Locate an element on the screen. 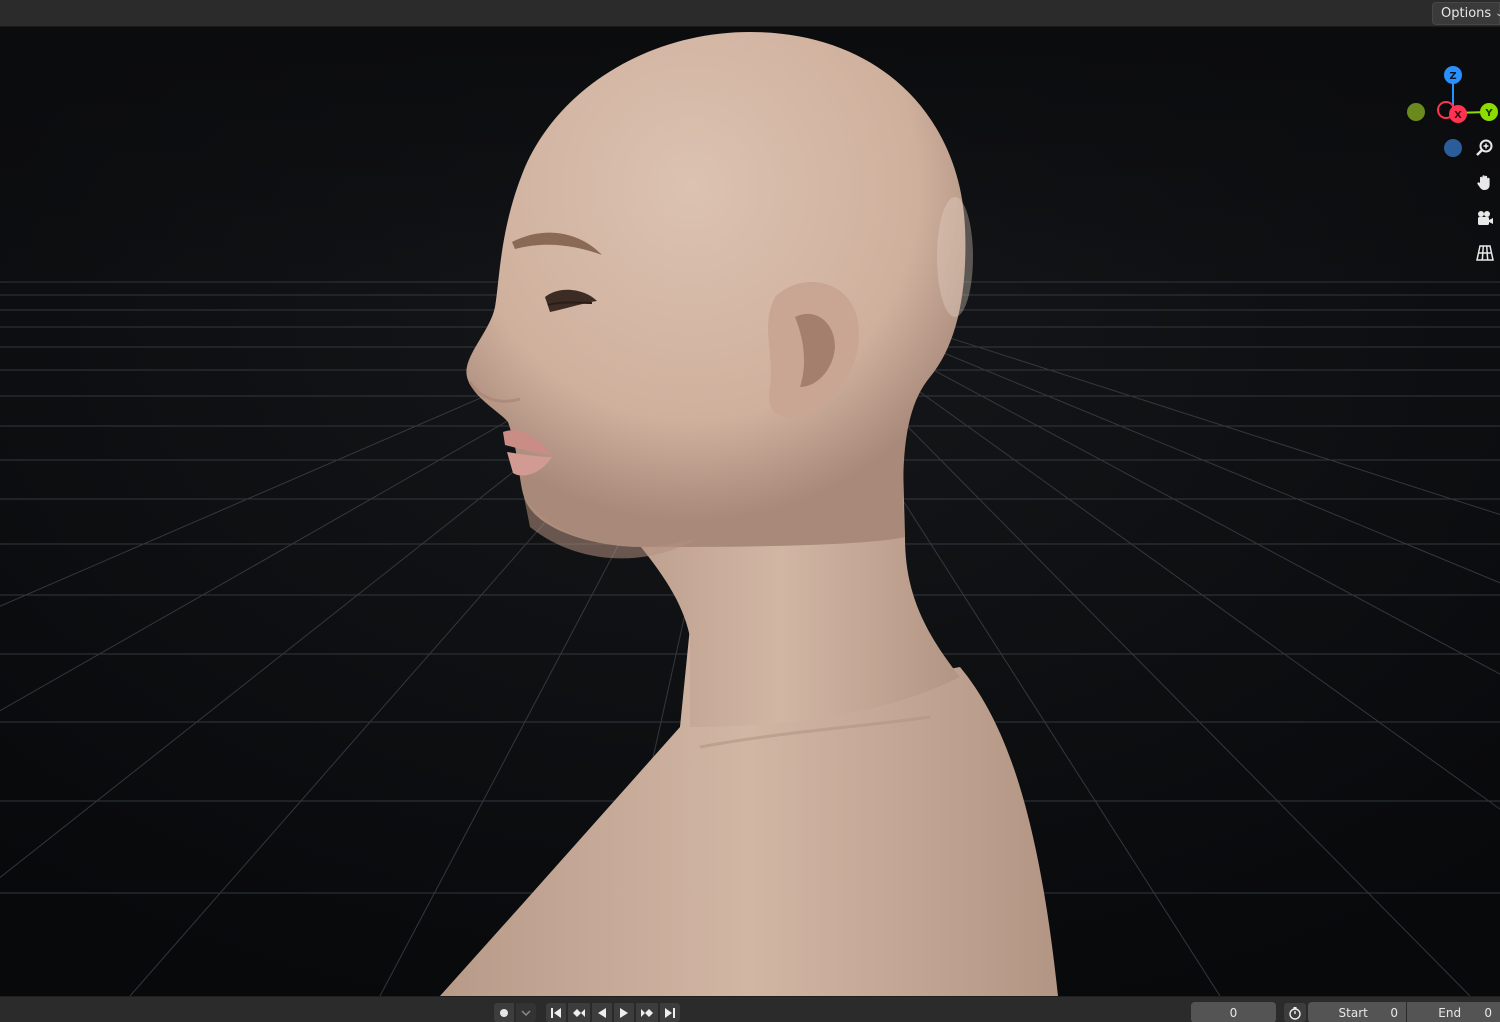 The image size is (1500, 1022). auto-keying-dropdown is located at coordinates (526, 1012).